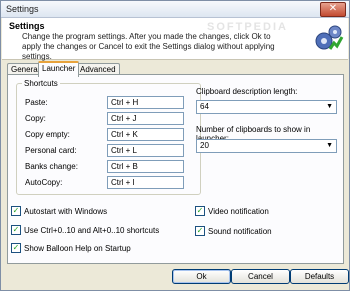 The width and height of the screenshot is (350, 291). Describe the element at coordinates (204, 106) in the screenshot. I see `clipboard-description-length-value: 64` at that location.